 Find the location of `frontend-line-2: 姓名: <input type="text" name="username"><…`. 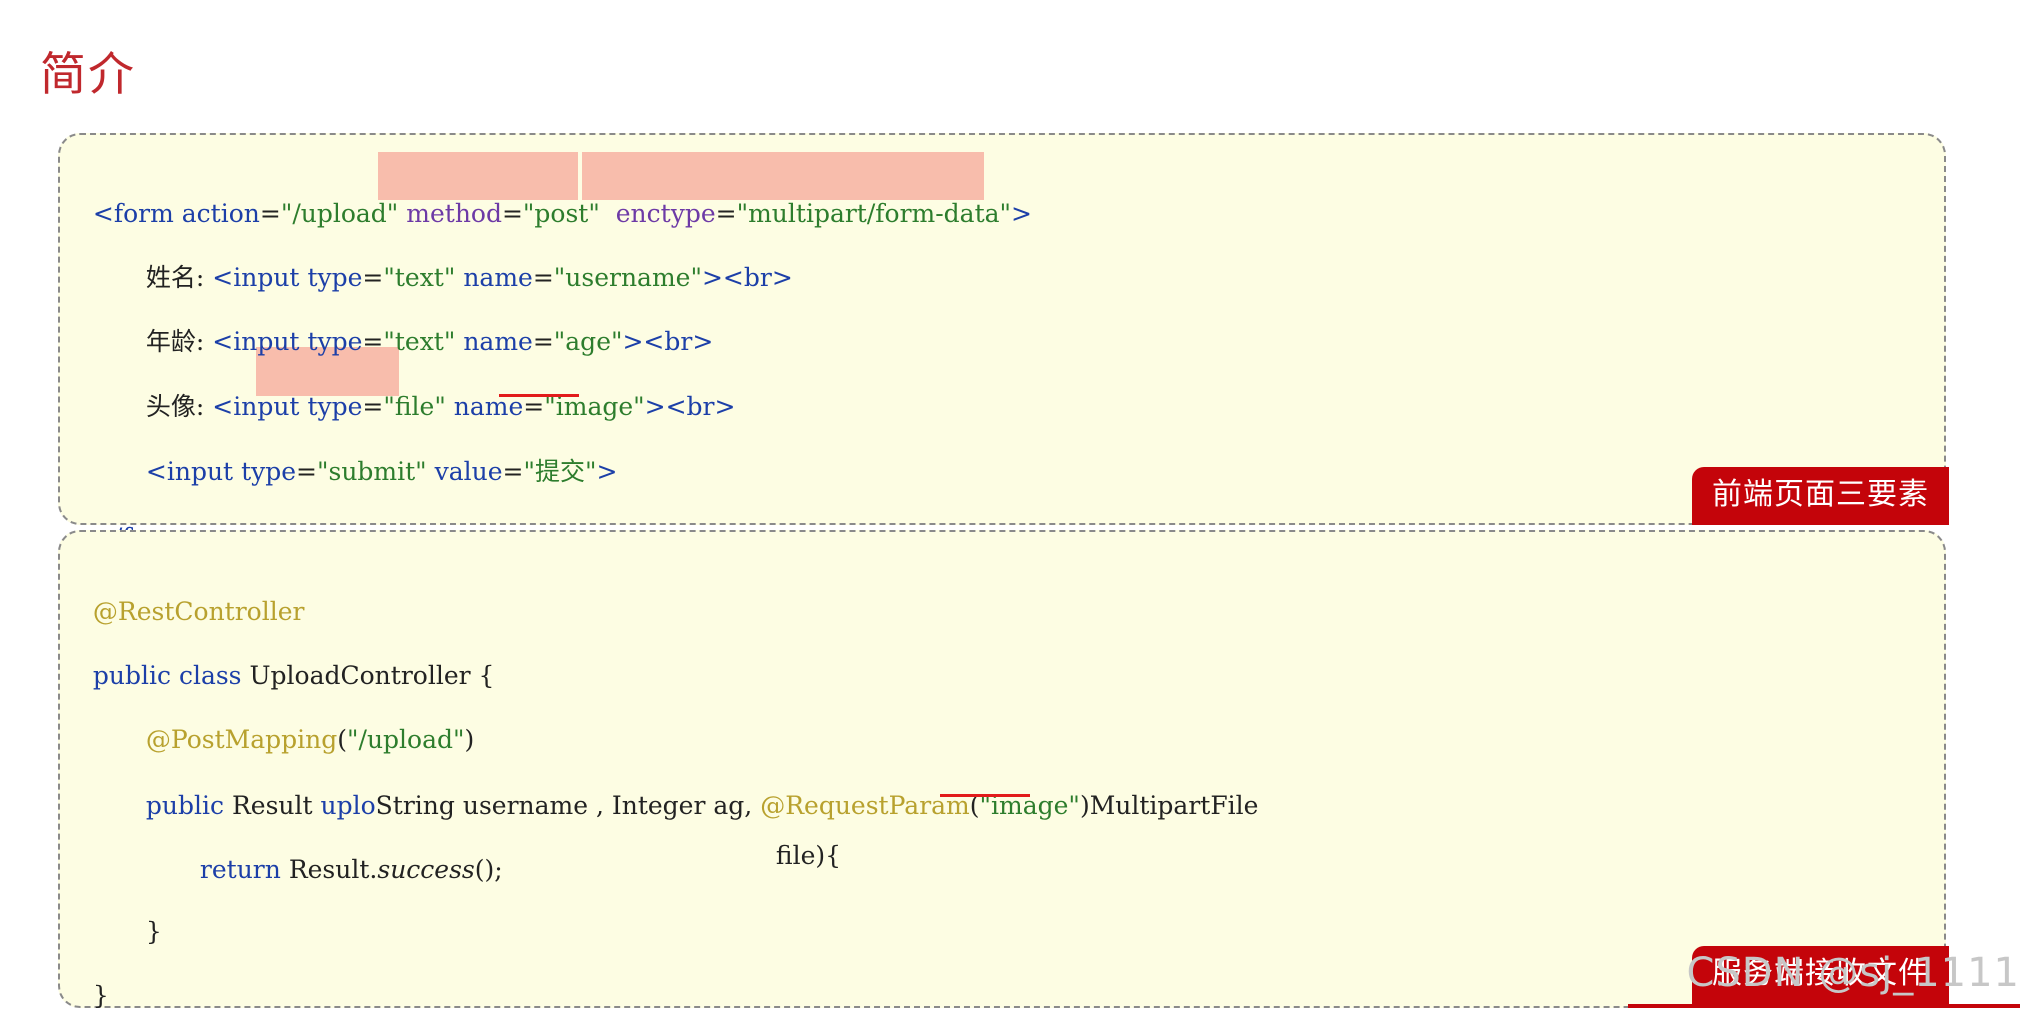

frontend-line-2: 姓名: <input type="text" name="username"><… is located at coordinates (461, 262).